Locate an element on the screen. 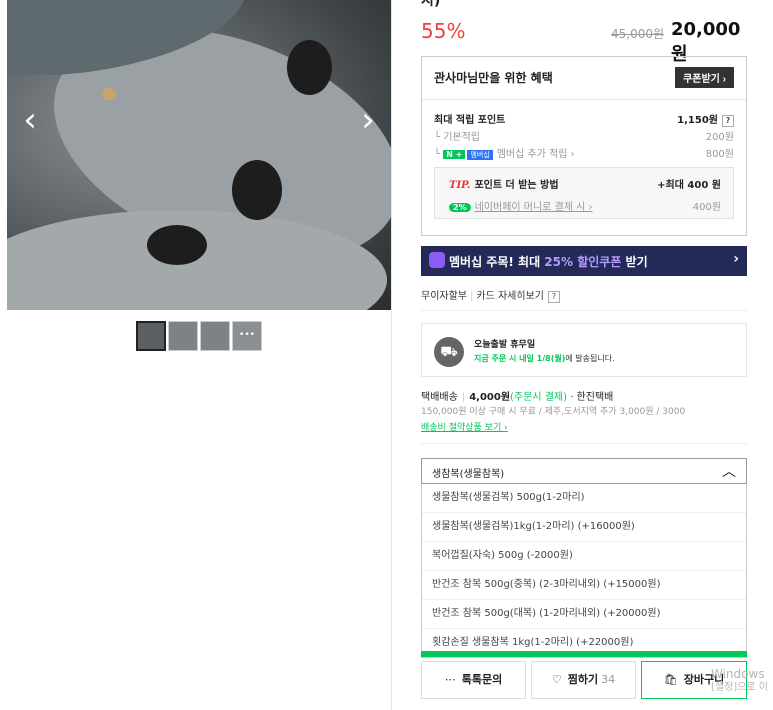 This screenshot has height=710, width=773. wish-button: ♡ 찜하기 34 is located at coordinates (583, 680).